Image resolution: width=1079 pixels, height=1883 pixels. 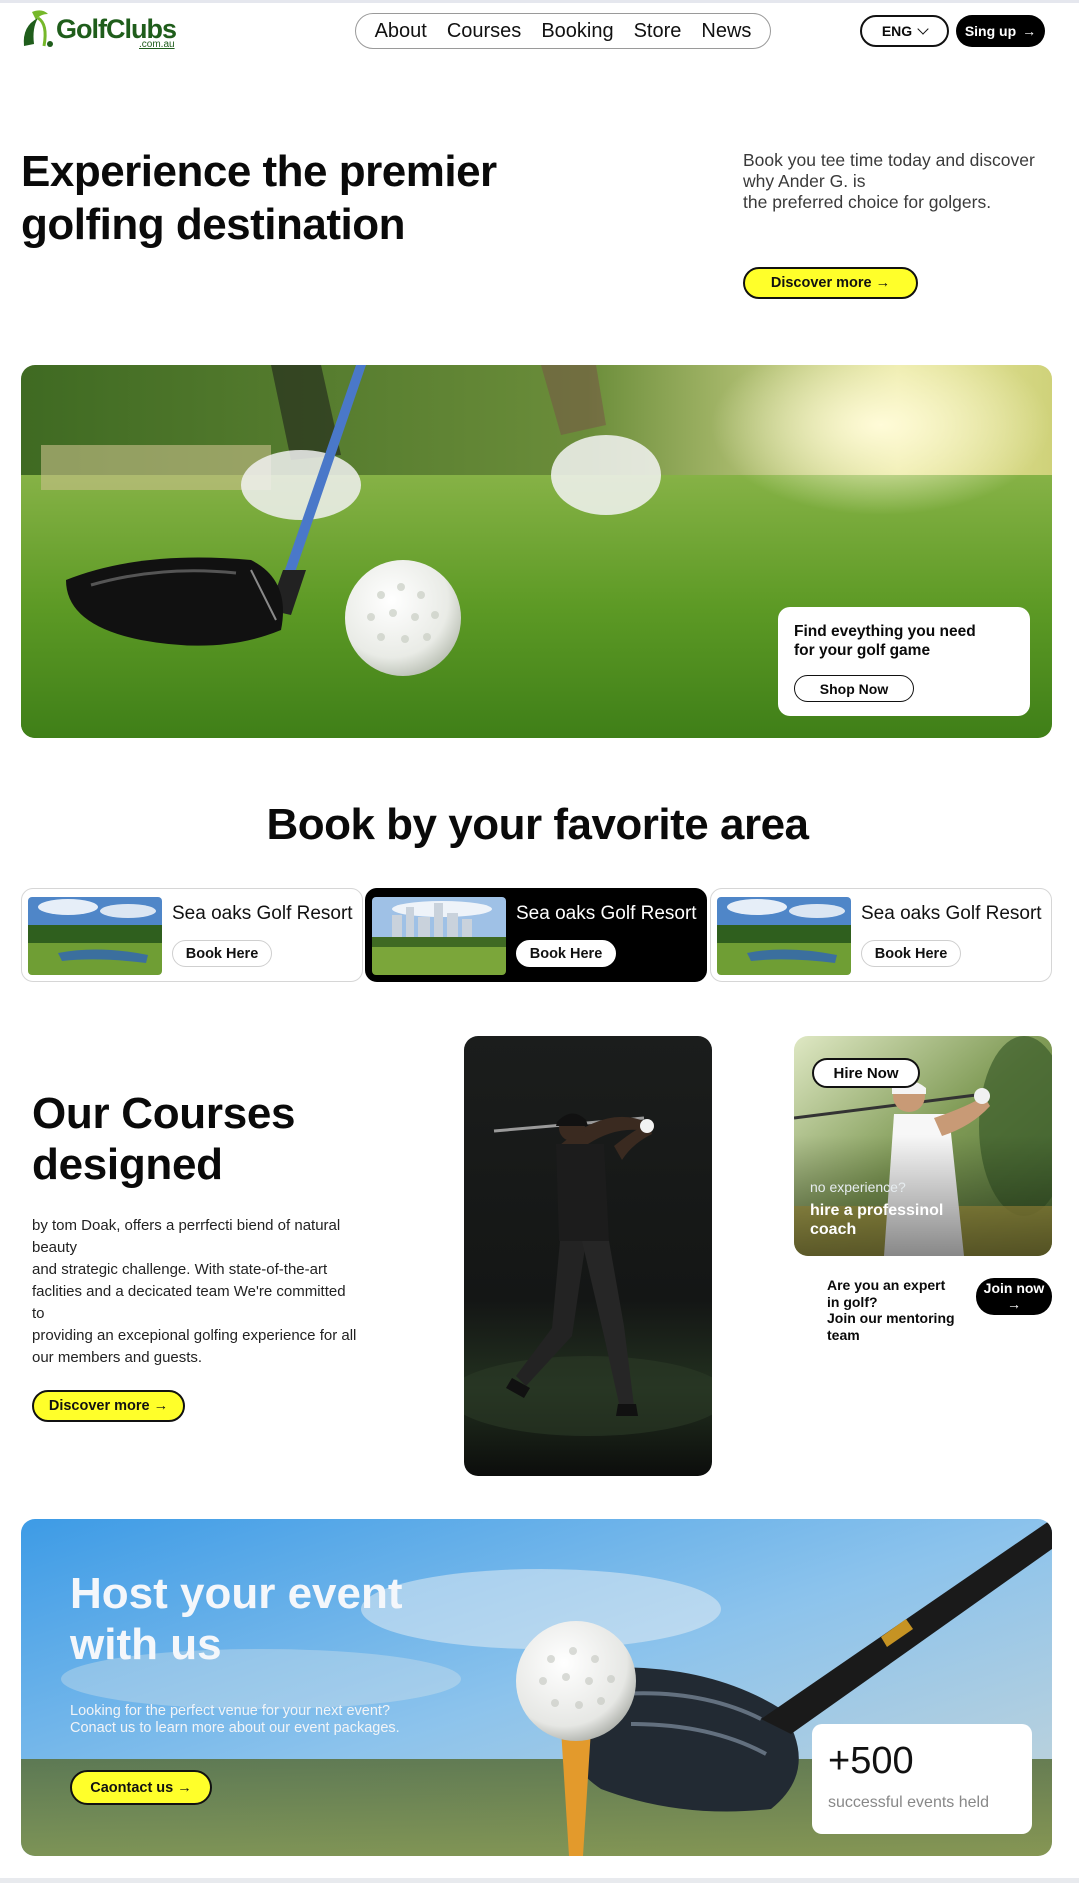 I want to click on expert-line: in golf?, so click(x=852, y=1301).